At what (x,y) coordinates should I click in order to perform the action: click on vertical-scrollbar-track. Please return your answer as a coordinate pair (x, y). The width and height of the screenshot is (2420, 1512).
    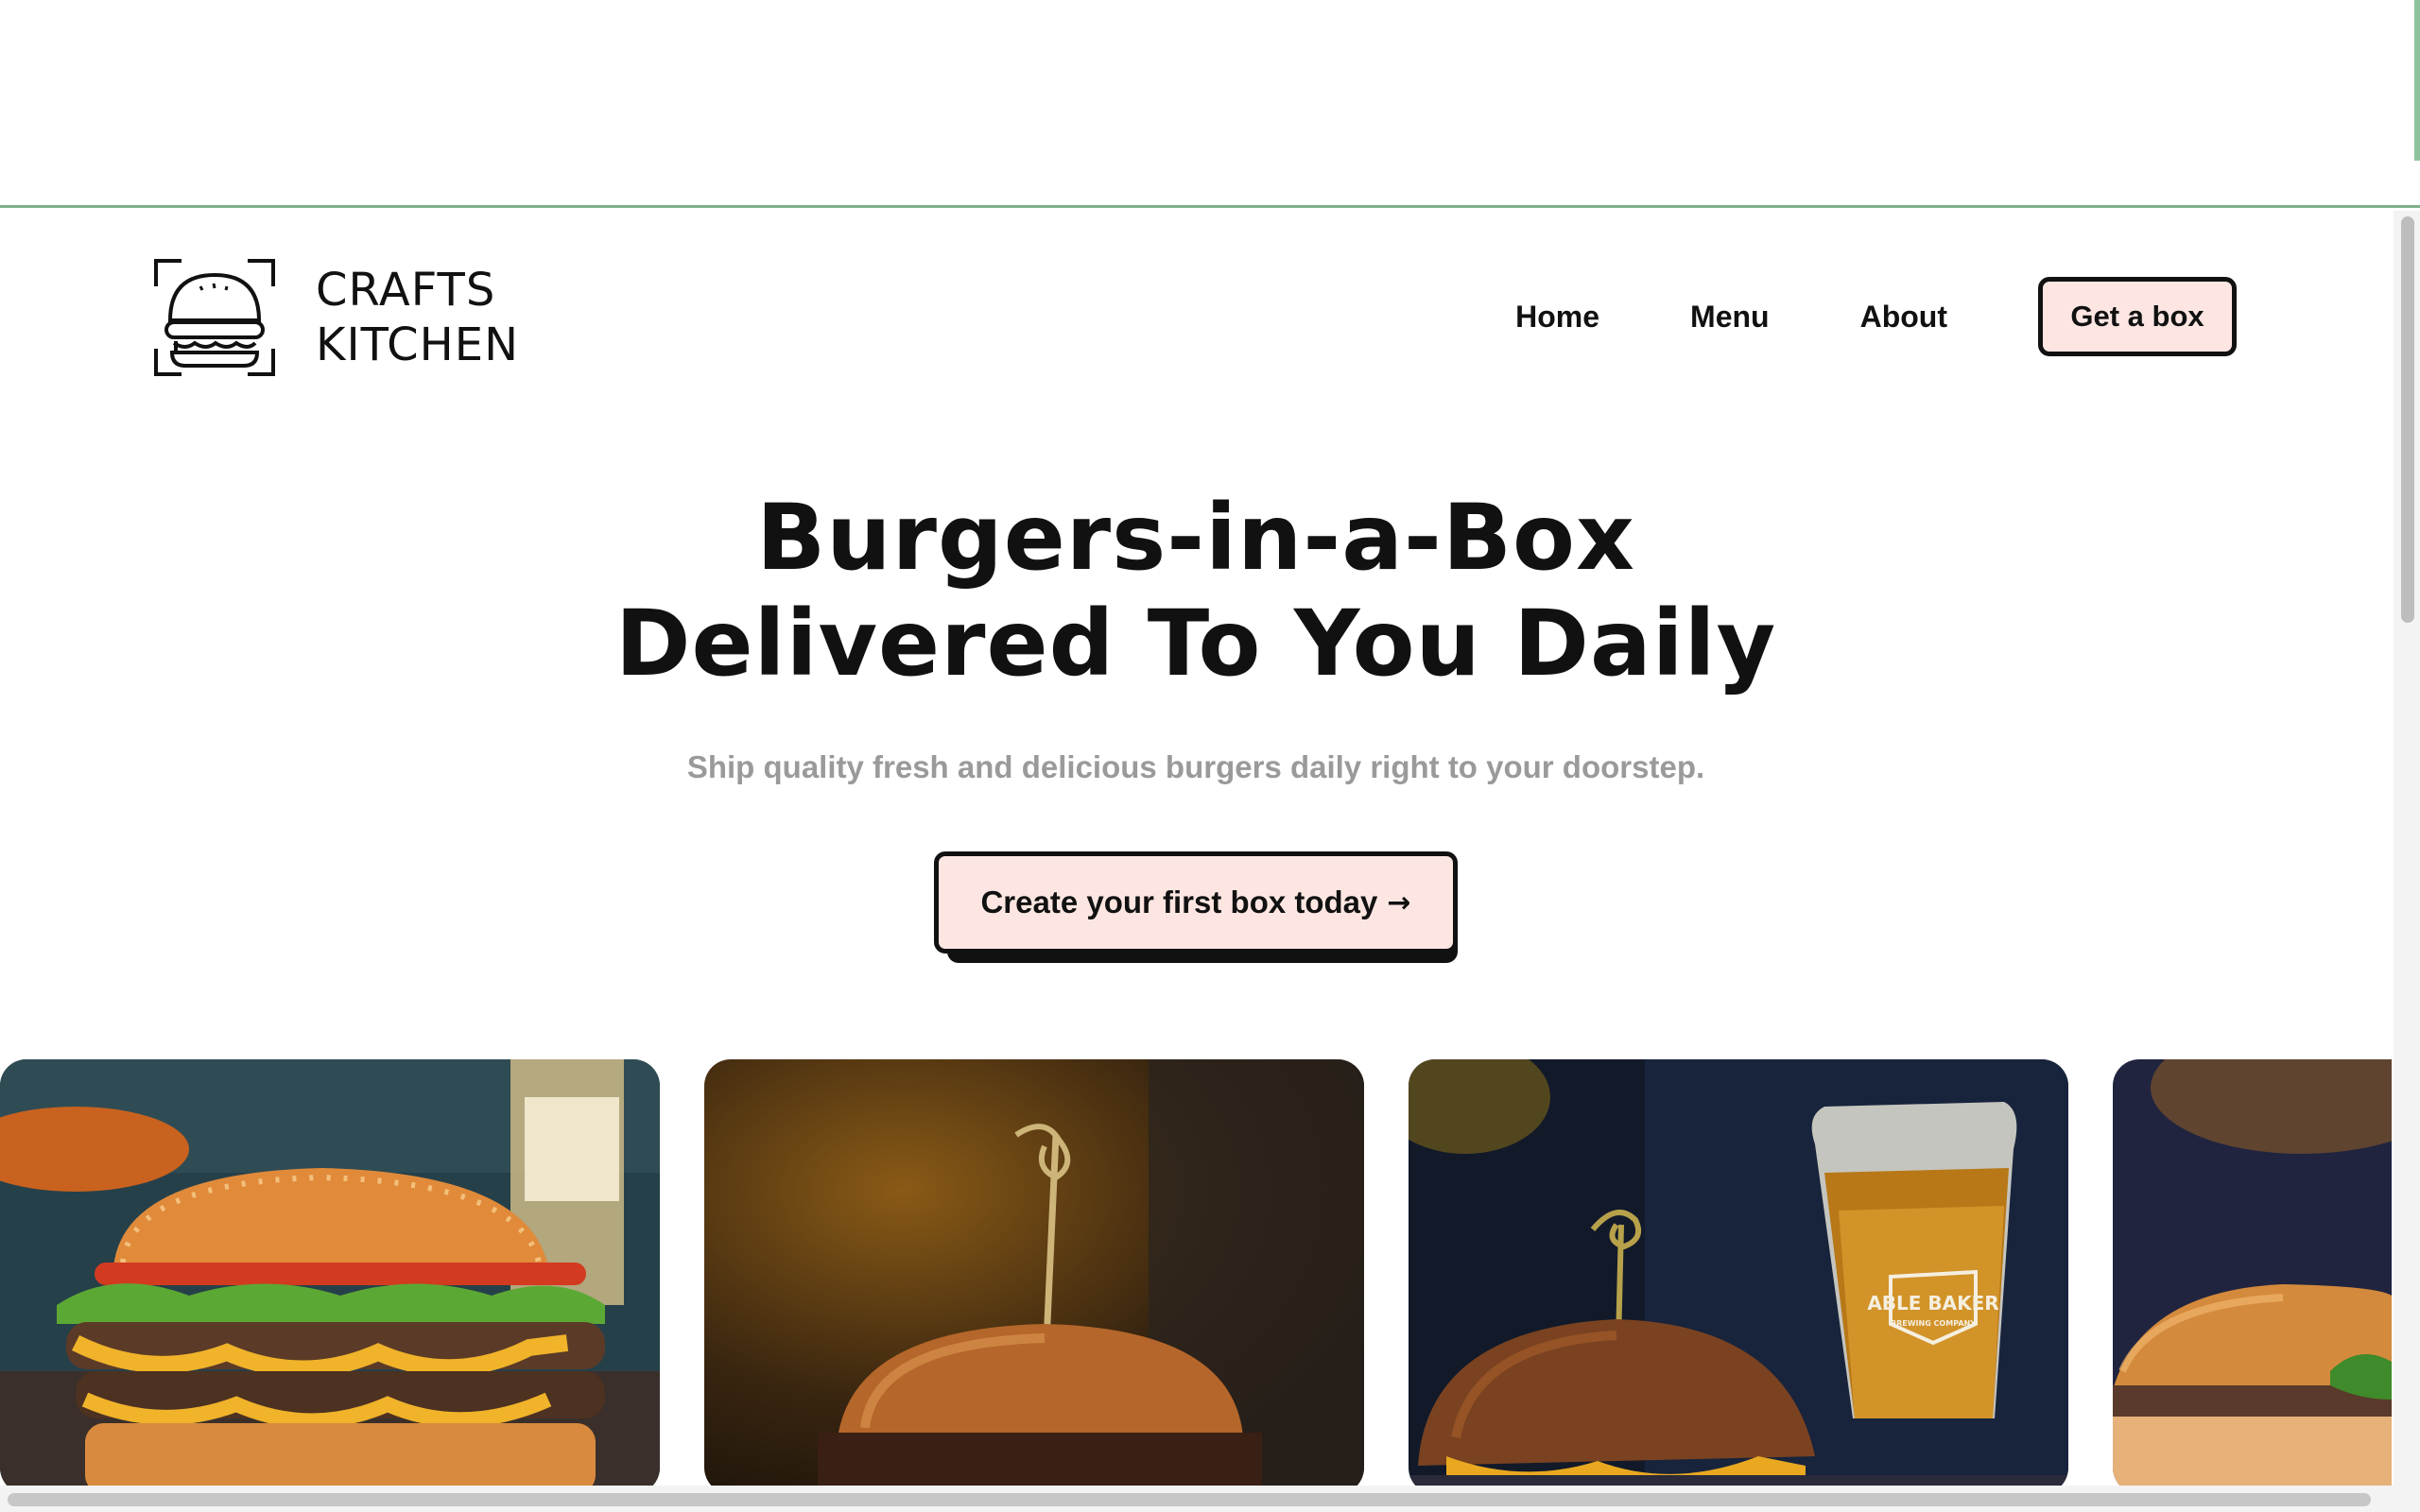
    Looking at the image, I should click on (2407, 848).